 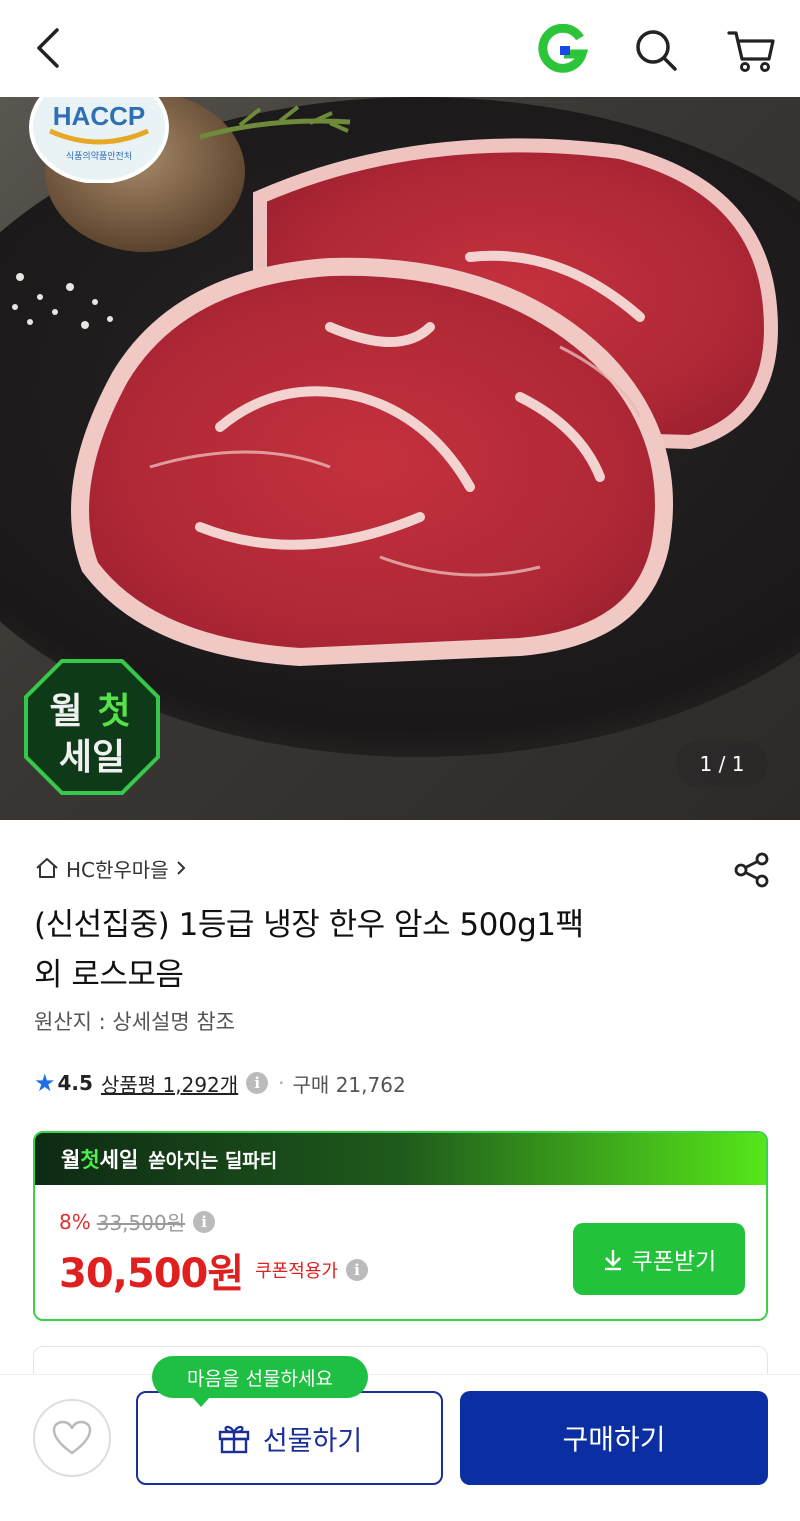 What do you see at coordinates (169, 1083) in the screenshot?
I see `reviews-link: 상품평 1,292개` at bounding box center [169, 1083].